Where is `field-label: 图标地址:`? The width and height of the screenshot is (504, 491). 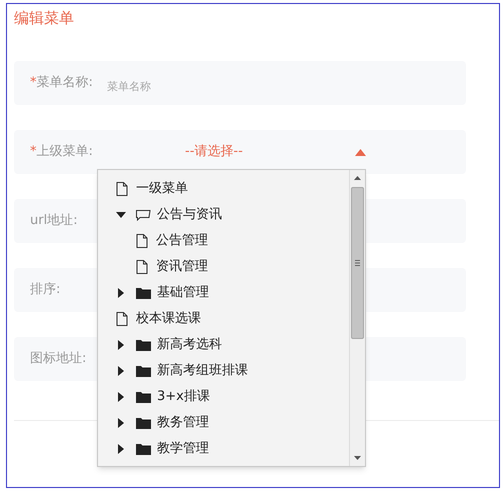 field-label: 图标地址: is located at coordinates (59, 359).